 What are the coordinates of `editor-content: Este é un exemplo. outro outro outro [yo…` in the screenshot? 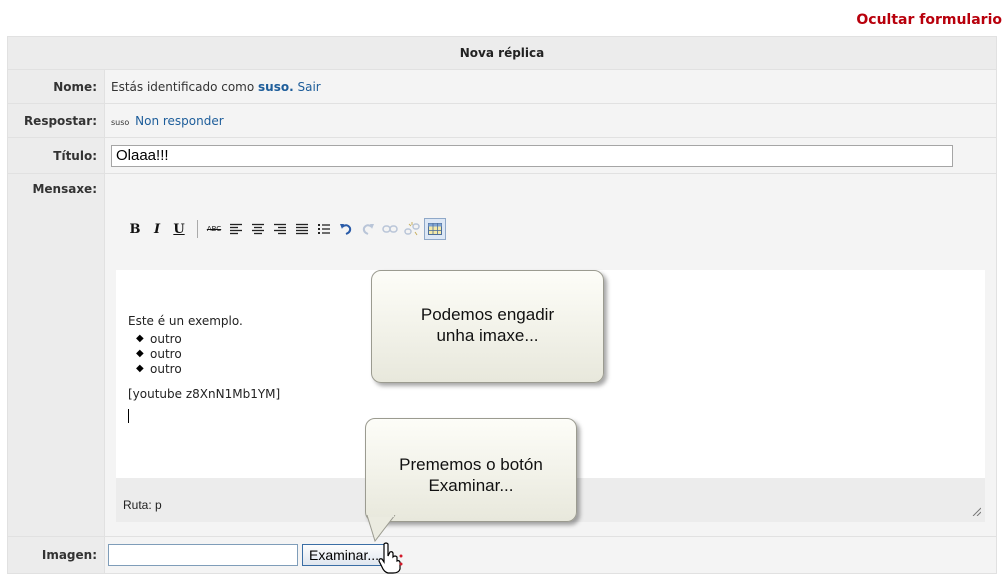 It's located at (204, 368).